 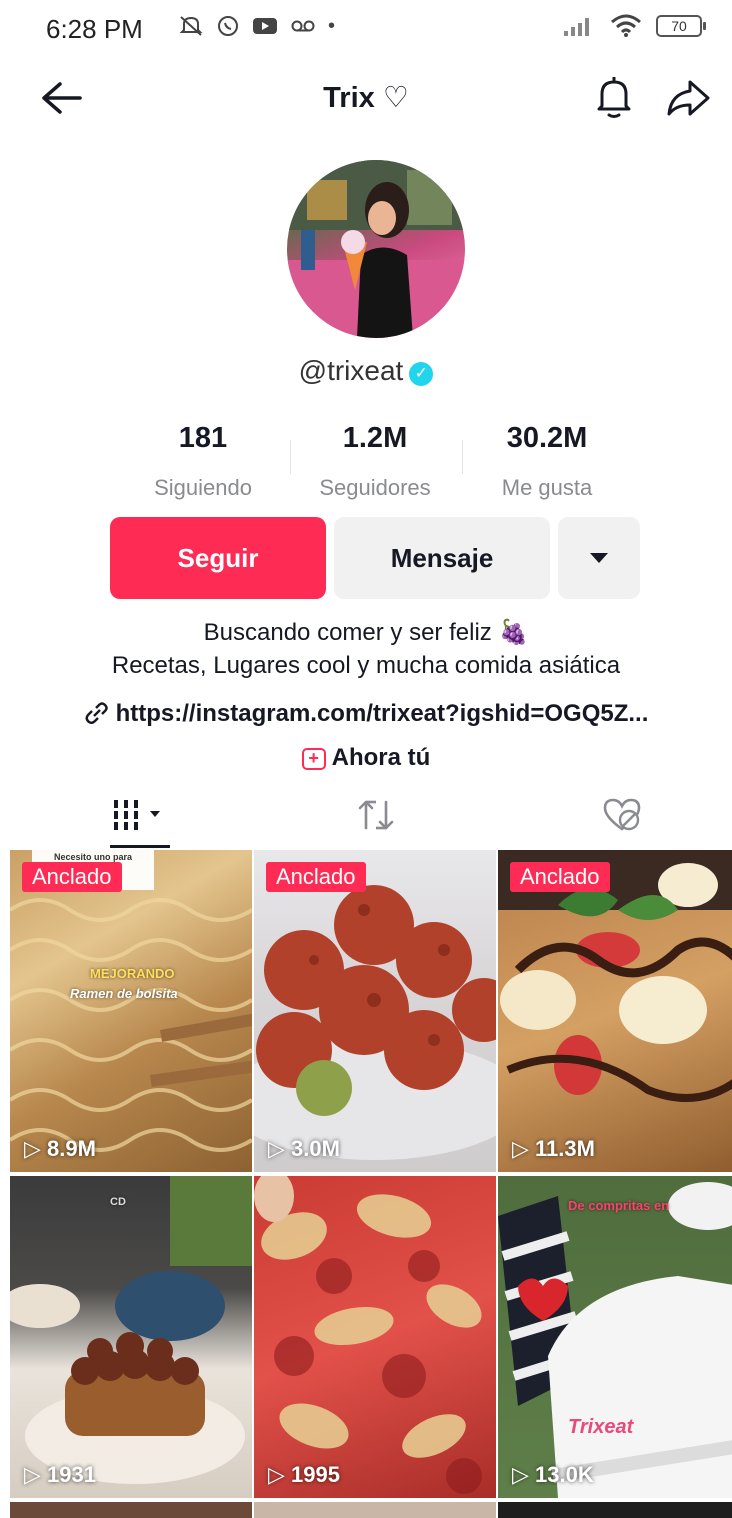 What do you see at coordinates (137, 815) in the screenshot?
I see `videos-grid-icon` at bounding box center [137, 815].